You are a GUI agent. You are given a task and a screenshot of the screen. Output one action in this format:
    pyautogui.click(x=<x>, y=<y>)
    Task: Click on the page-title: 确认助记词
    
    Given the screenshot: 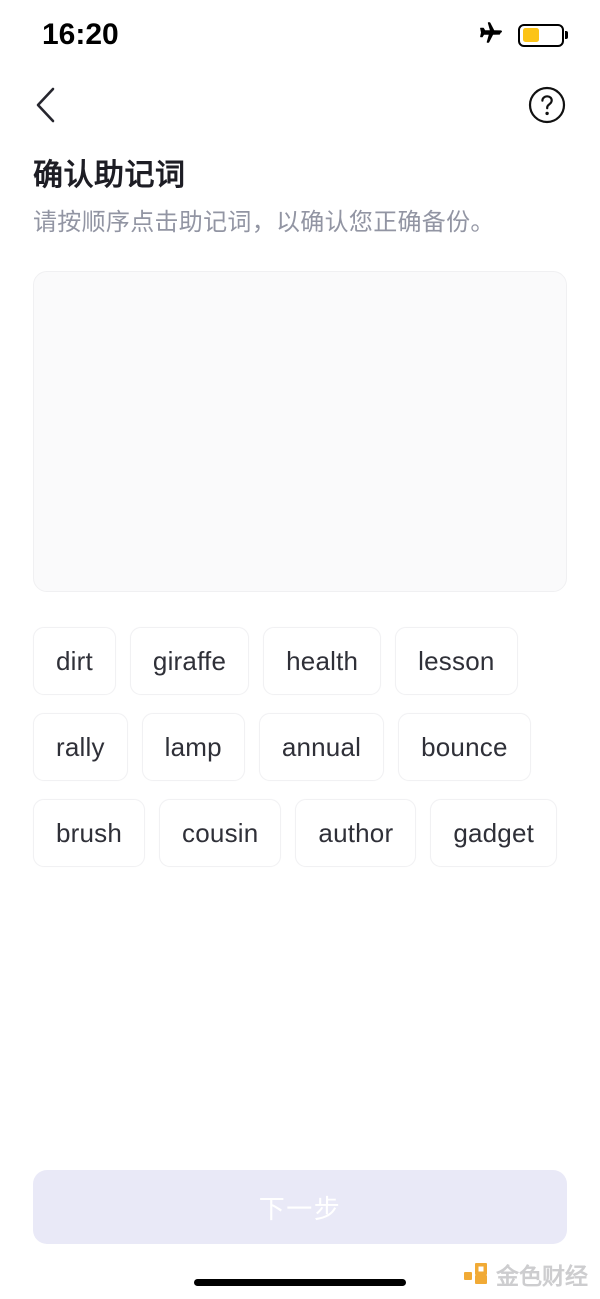 What is the action you would take?
    pyautogui.click(x=109, y=175)
    